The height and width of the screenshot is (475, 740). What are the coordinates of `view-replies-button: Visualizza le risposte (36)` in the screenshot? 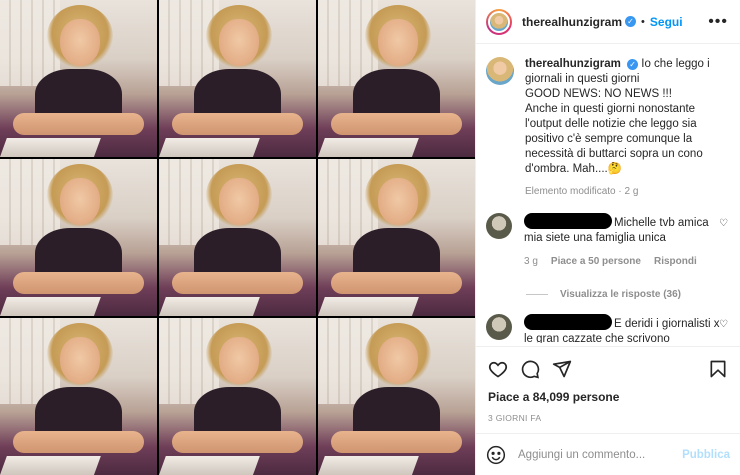 It's located at (628, 294).